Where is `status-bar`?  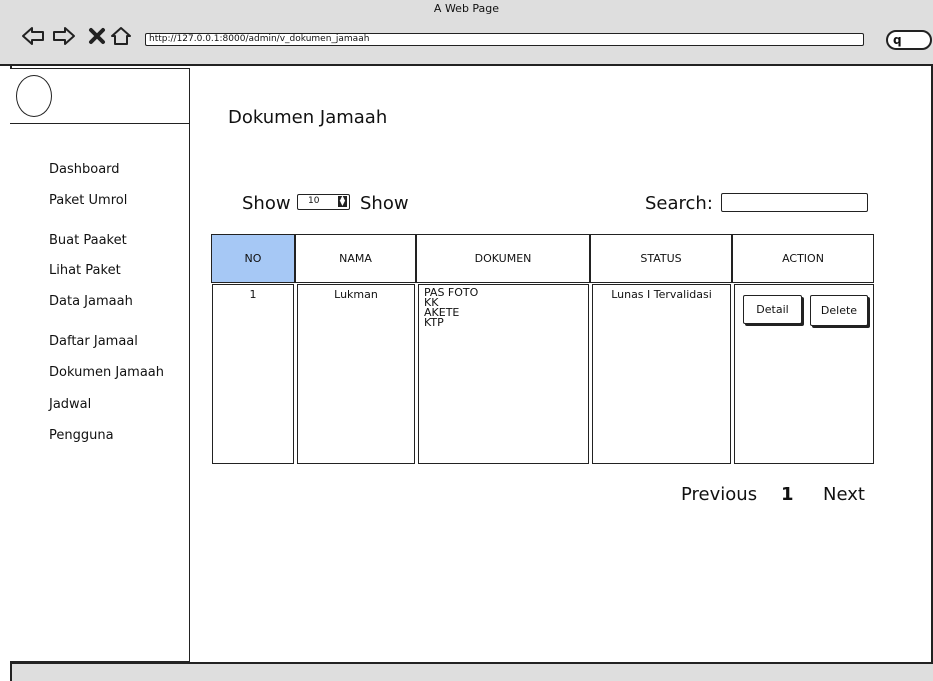 status-bar is located at coordinates (471, 671).